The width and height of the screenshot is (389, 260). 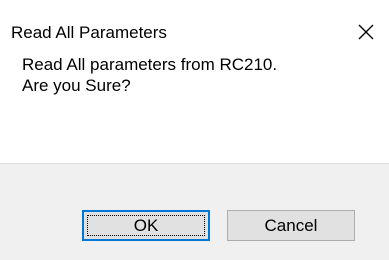 I want to click on window-title: Read All Parameters, so click(x=89, y=32).